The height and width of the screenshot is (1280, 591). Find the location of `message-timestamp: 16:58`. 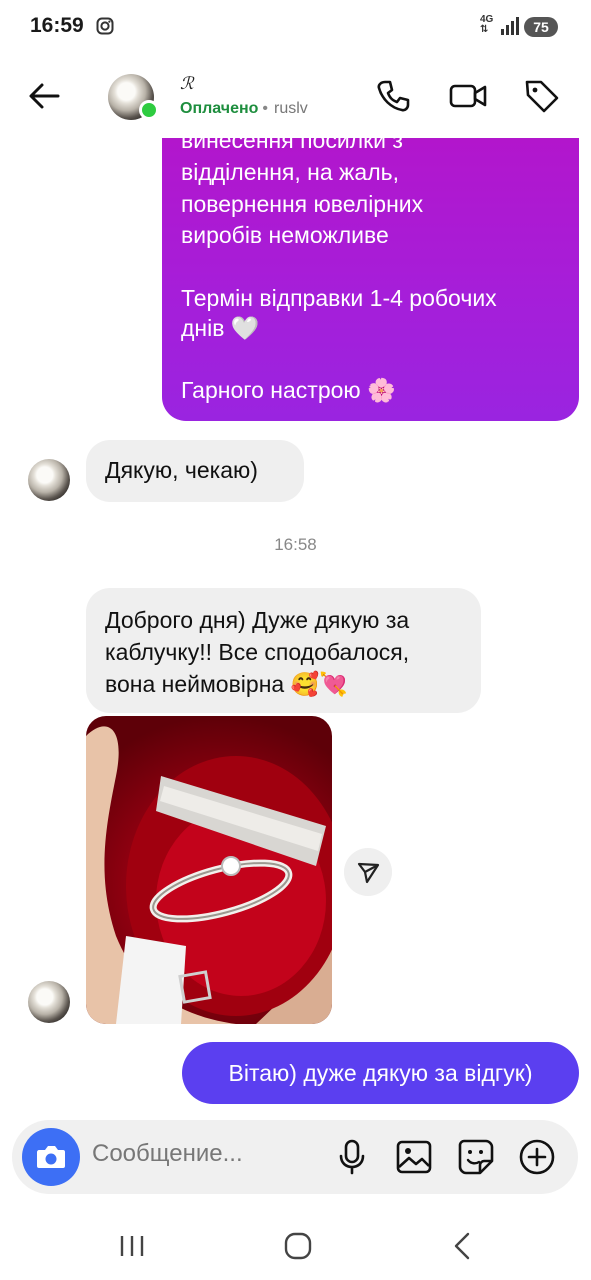

message-timestamp: 16:58 is located at coordinates (295, 544).